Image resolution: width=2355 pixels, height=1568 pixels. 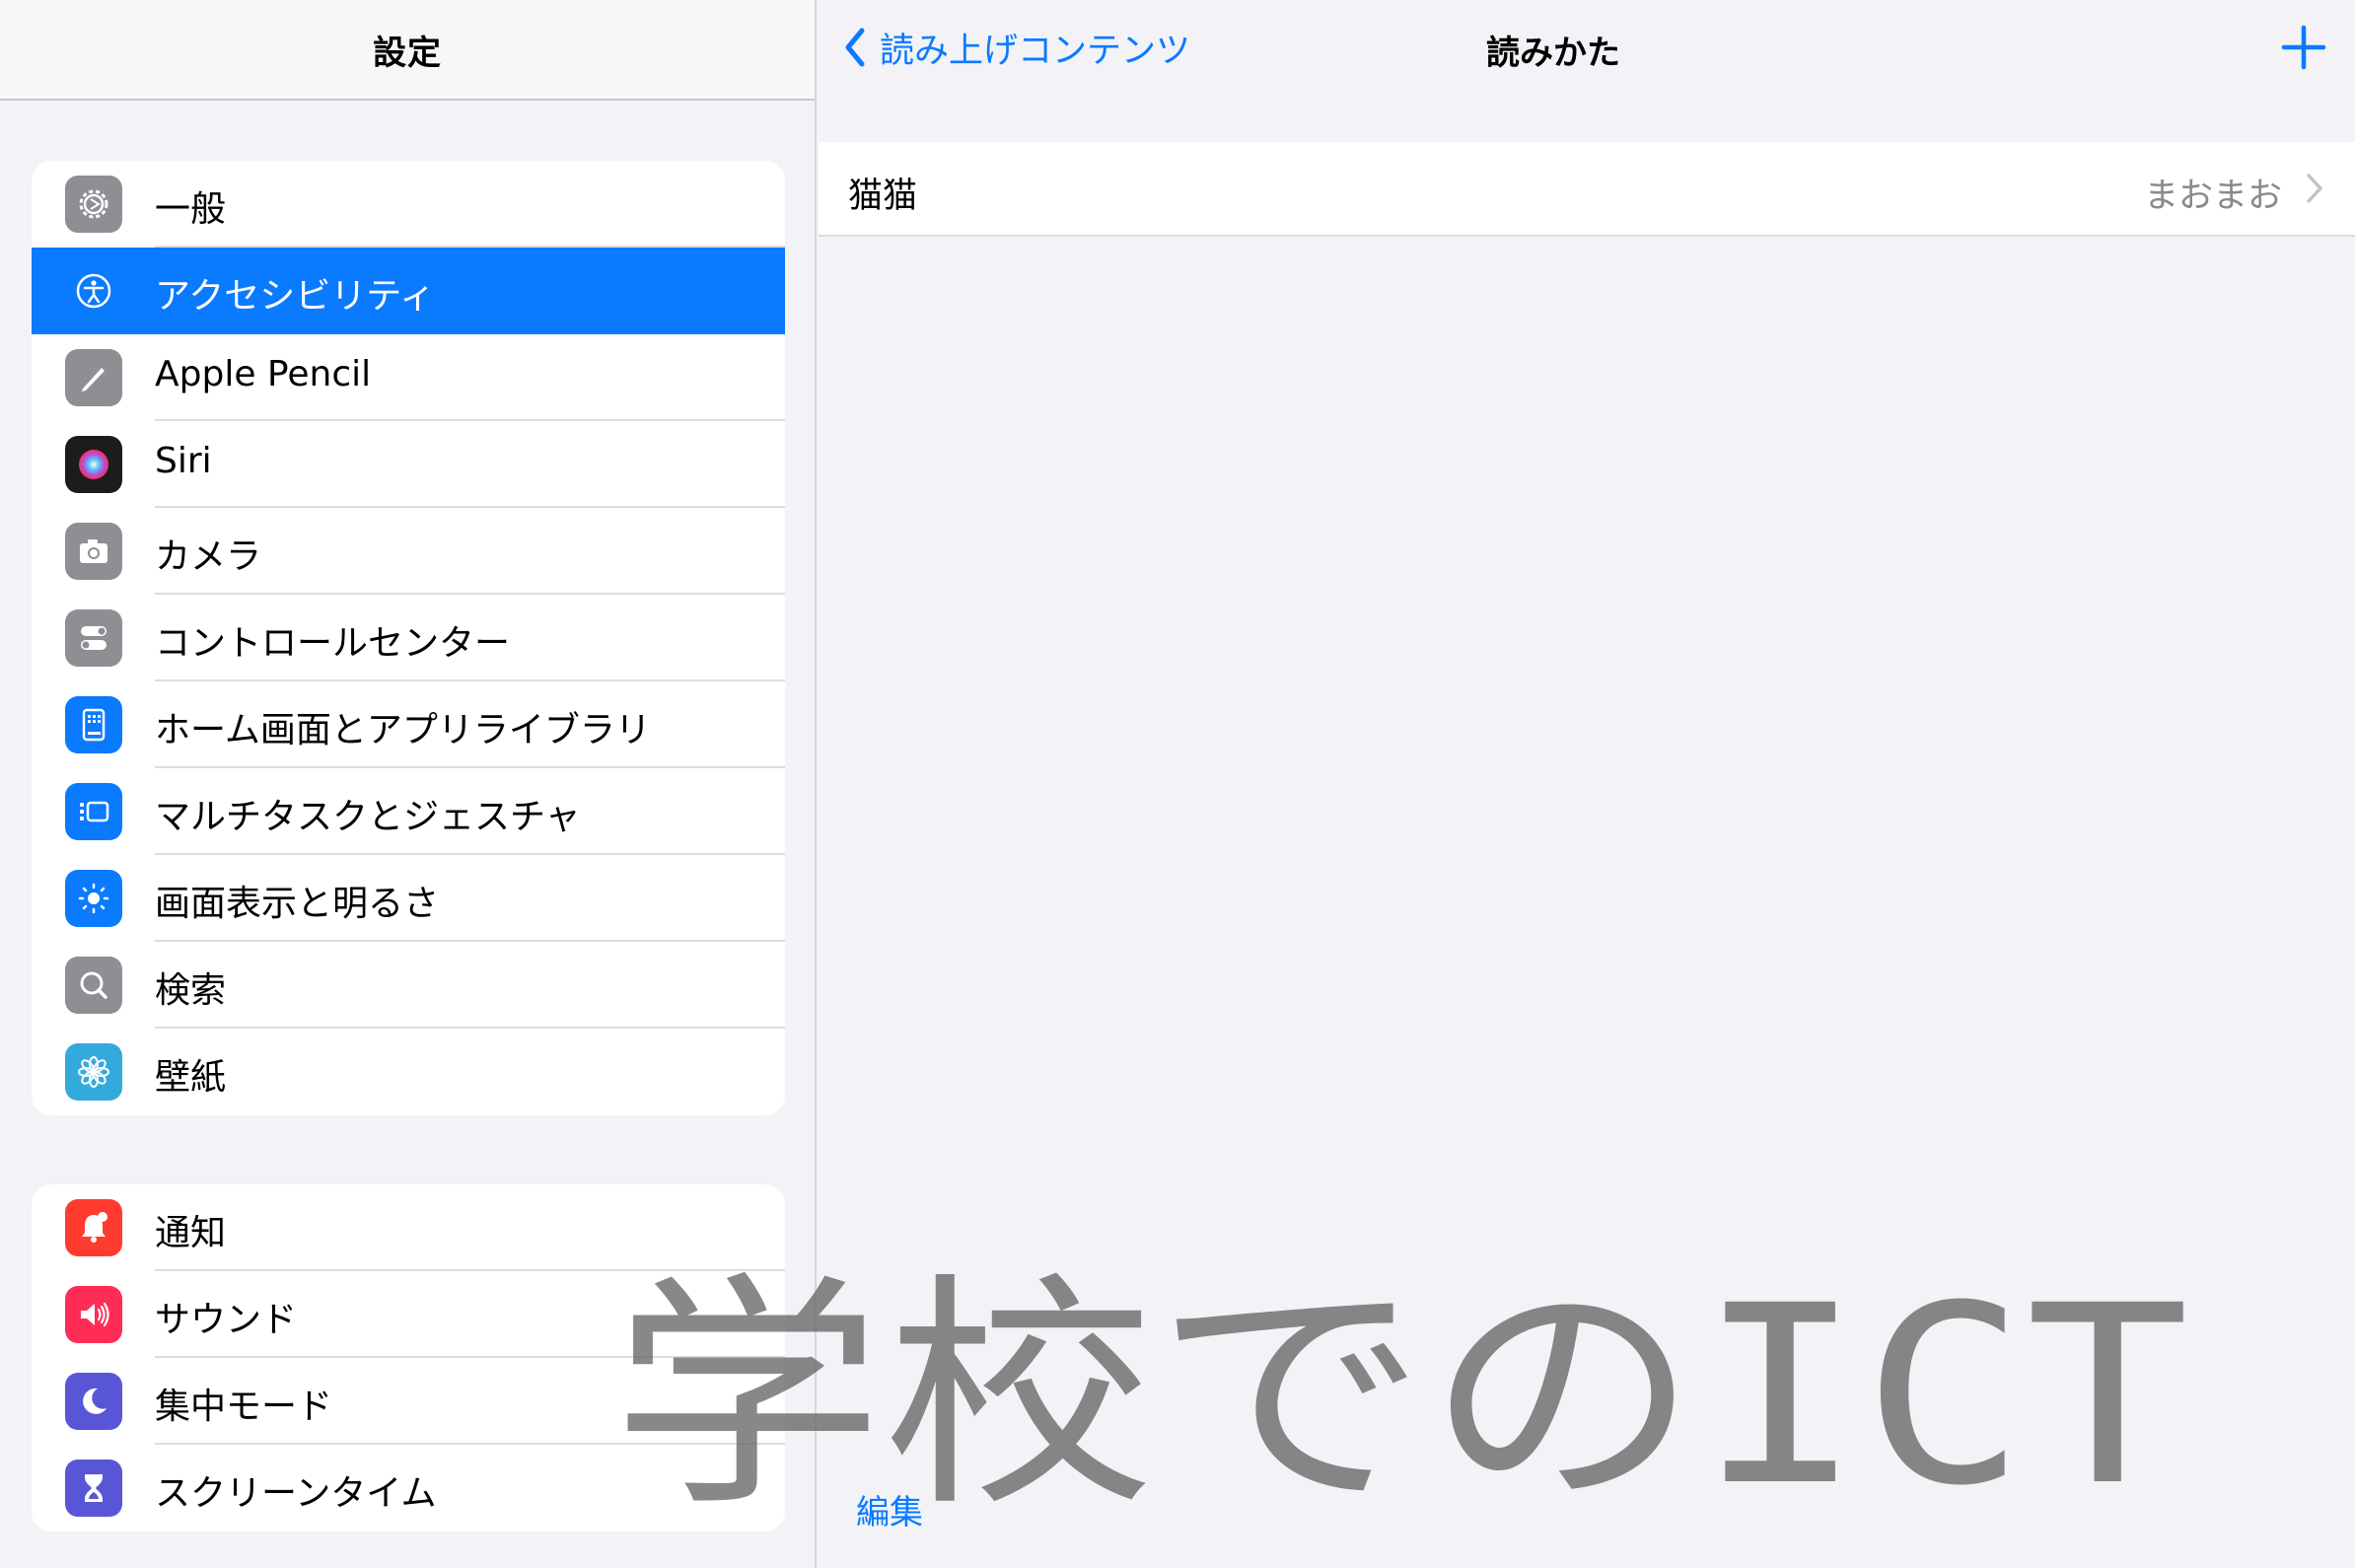 What do you see at coordinates (93, 898) in the screenshot?
I see `brightness-icon` at bounding box center [93, 898].